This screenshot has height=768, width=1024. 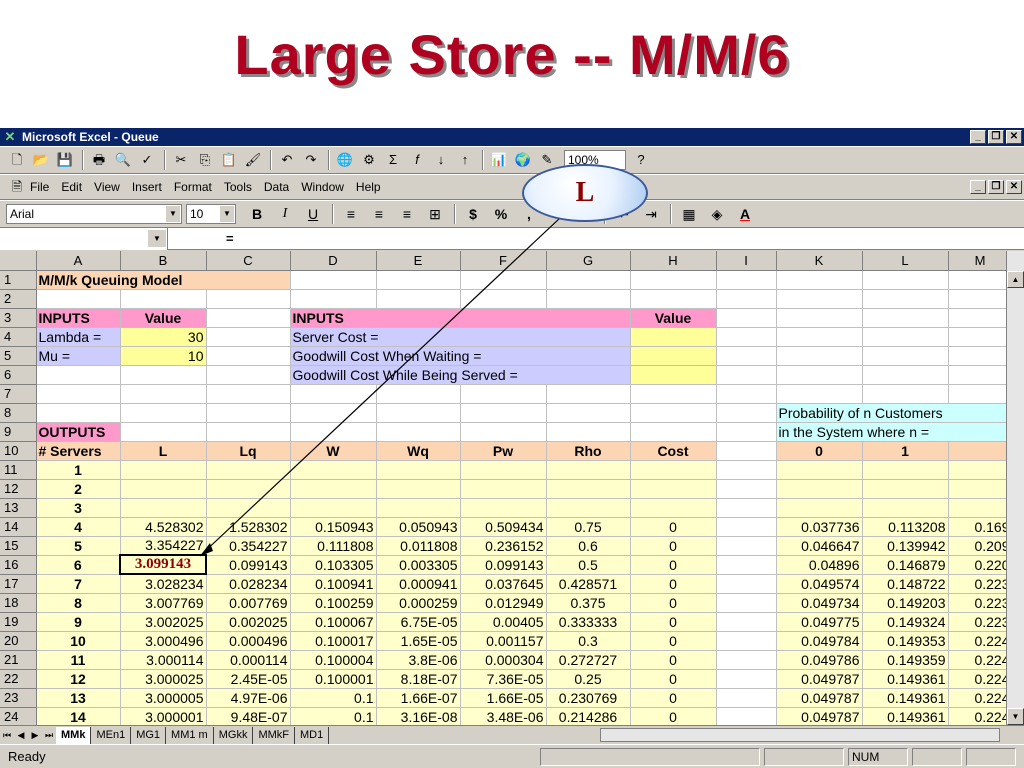 I want to click on mu-label-cell: Mu =, so click(x=78, y=356).